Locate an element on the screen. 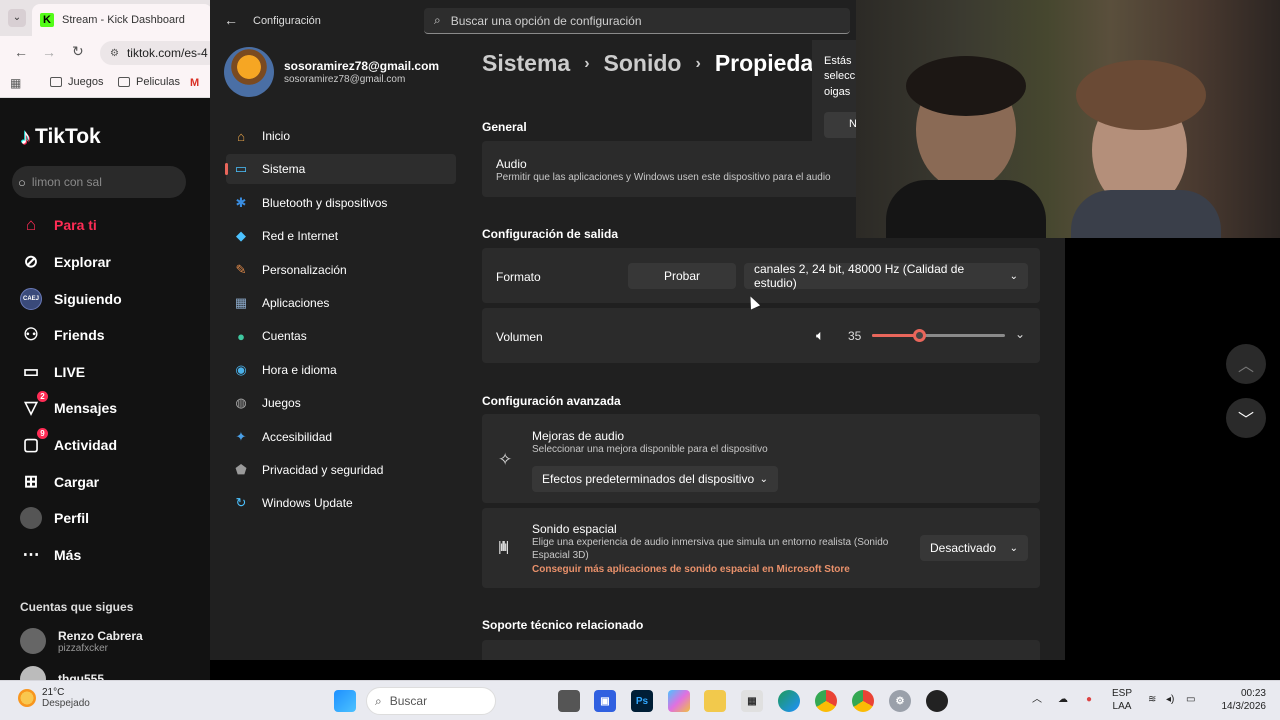 The height and width of the screenshot is (720, 1280). breadcrumb-sonido: Sonido is located at coordinates (643, 63).